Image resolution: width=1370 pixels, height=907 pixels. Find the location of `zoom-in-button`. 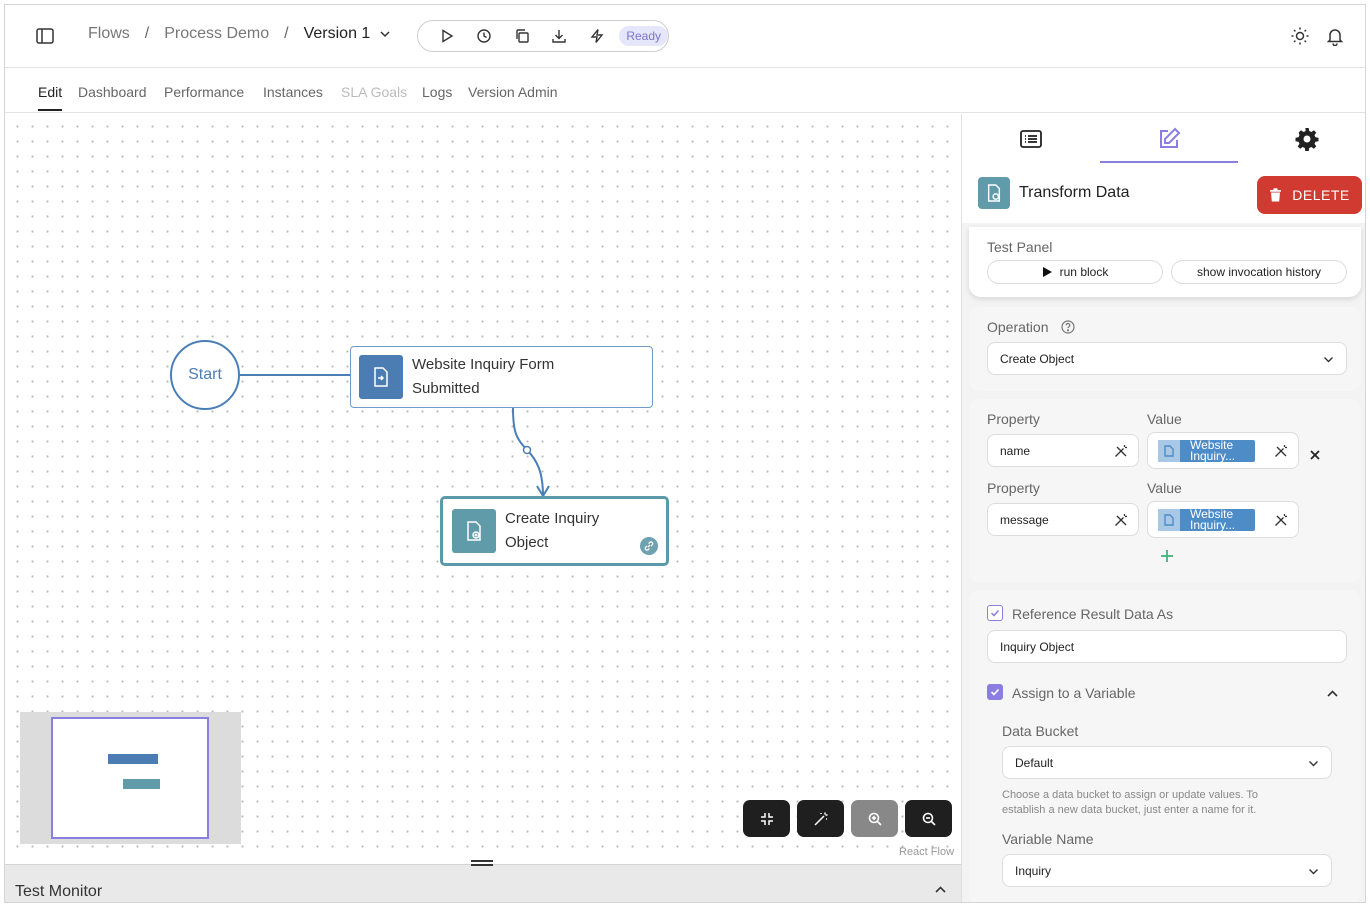

zoom-in-button is located at coordinates (874, 818).